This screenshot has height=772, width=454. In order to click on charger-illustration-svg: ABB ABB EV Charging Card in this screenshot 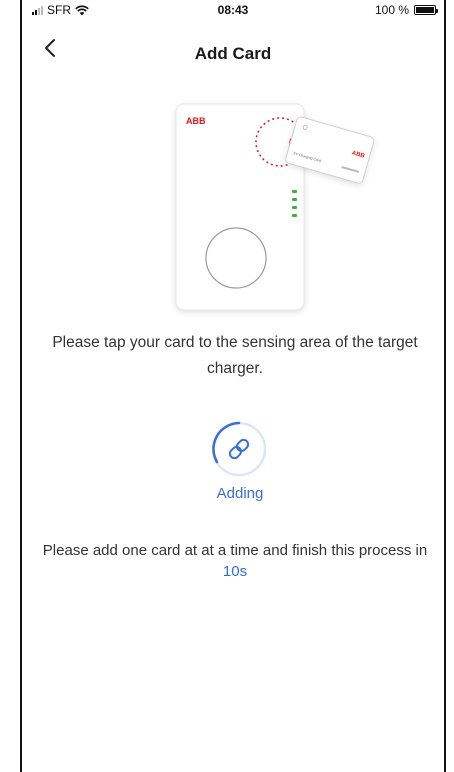, I will do `click(275, 207)`.